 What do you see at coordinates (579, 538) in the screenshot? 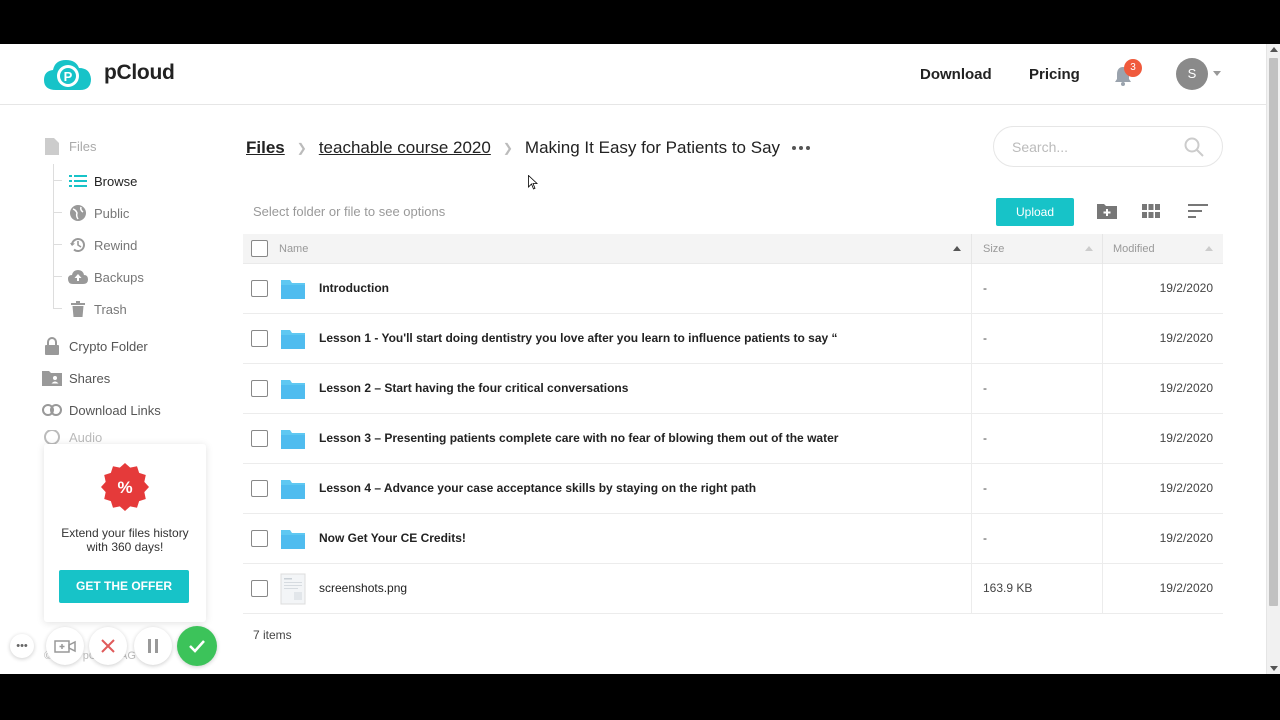
I see `file-name: Now Get Your CE Credits!` at bounding box center [579, 538].